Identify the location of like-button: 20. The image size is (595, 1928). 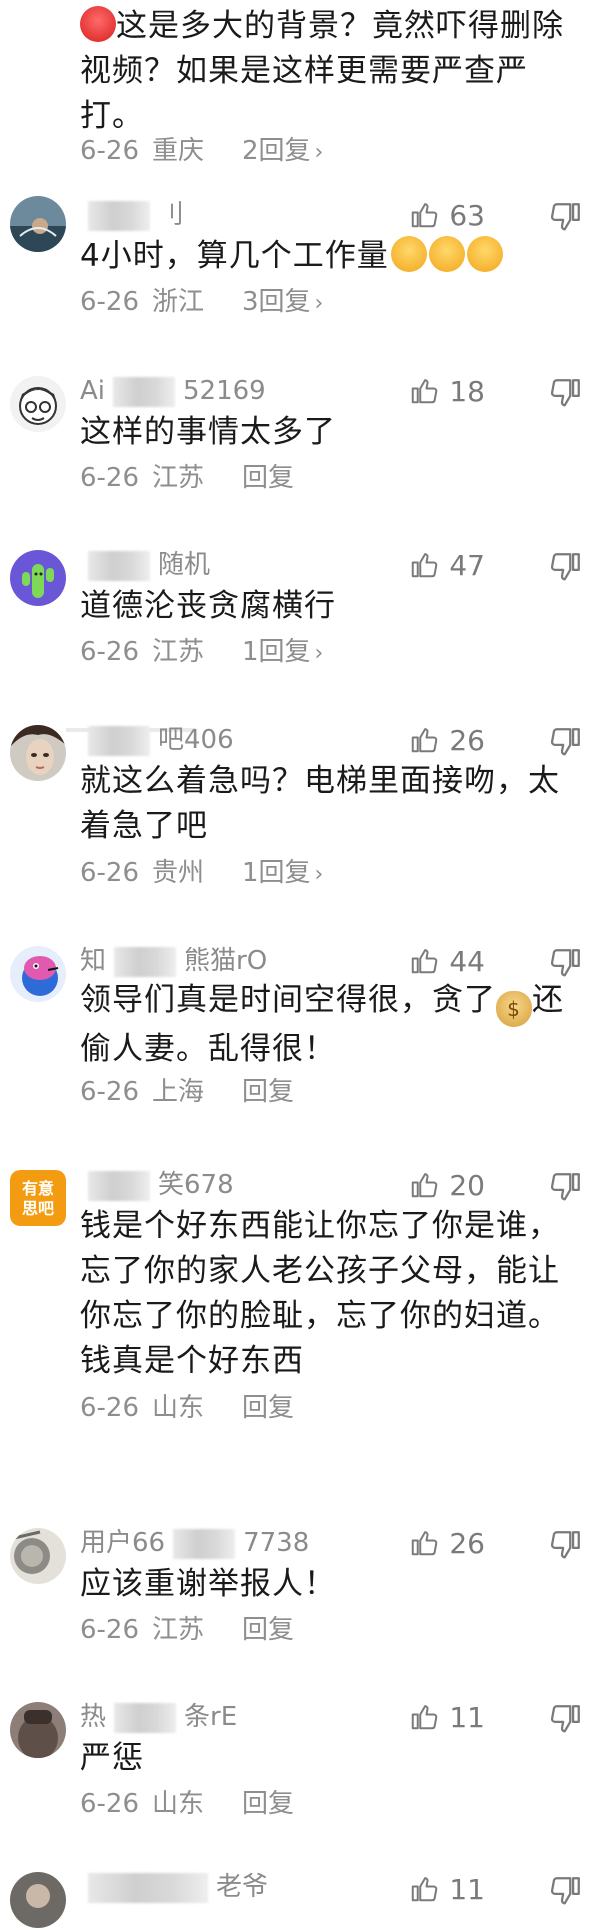
(447, 1186).